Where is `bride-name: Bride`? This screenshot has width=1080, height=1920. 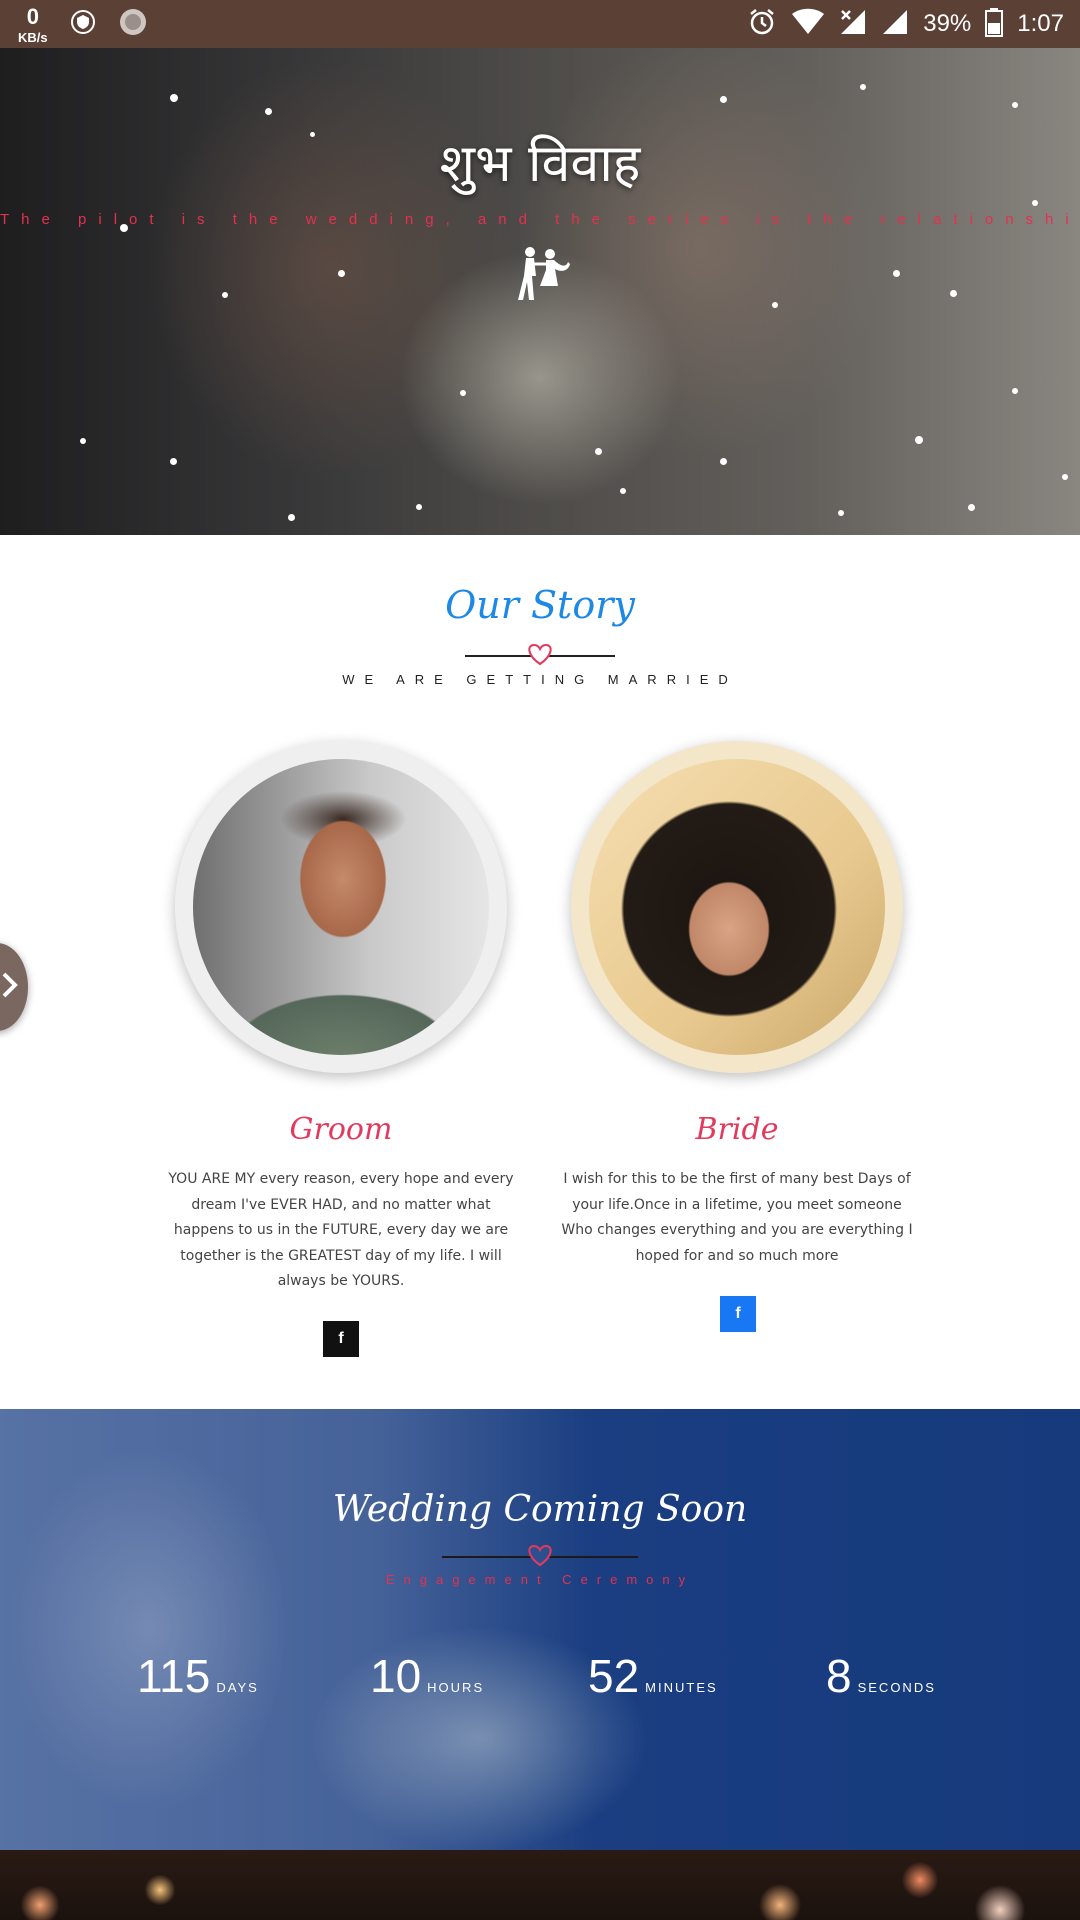
bride-name: Bride is located at coordinates (737, 1129).